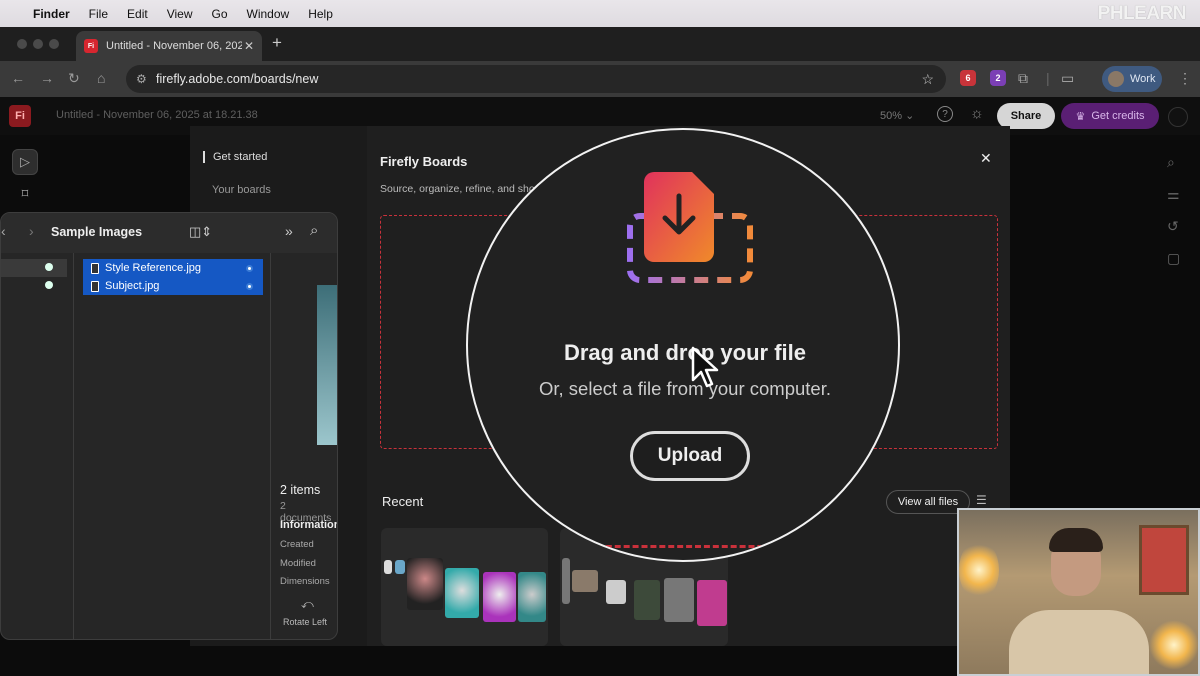 The height and width of the screenshot is (676, 1200). What do you see at coordinates (705, 367) in the screenshot?
I see `mouse-cursor-icon` at bounding box center [705, 367].